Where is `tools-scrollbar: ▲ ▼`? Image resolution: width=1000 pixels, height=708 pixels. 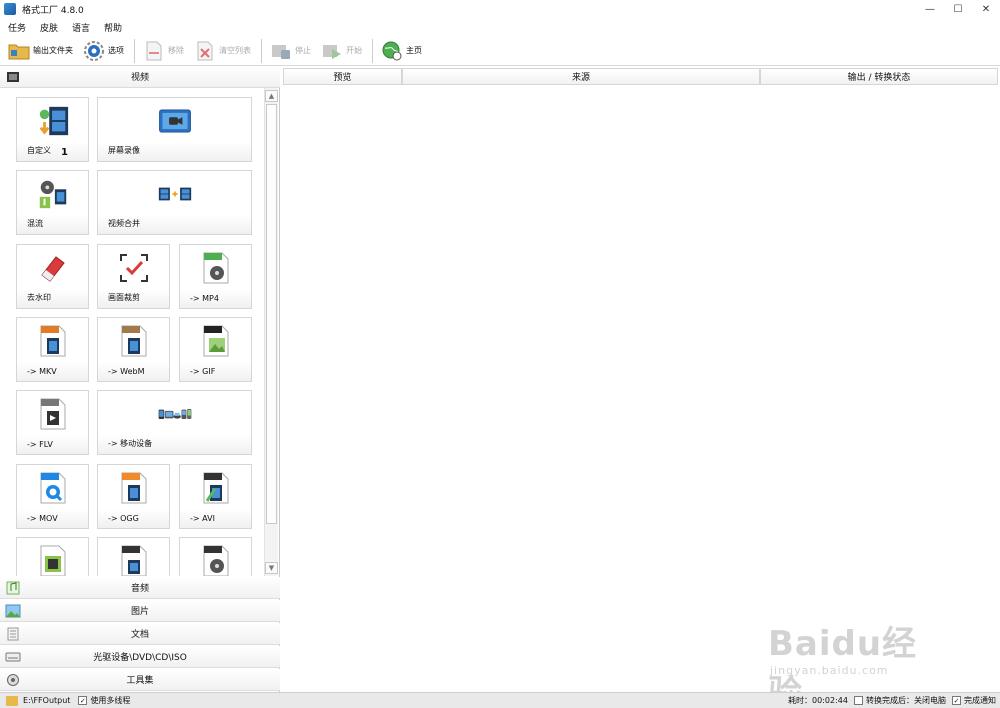
tools-scrollbar: ▲ ▼ is located at coordinates (271, 332).